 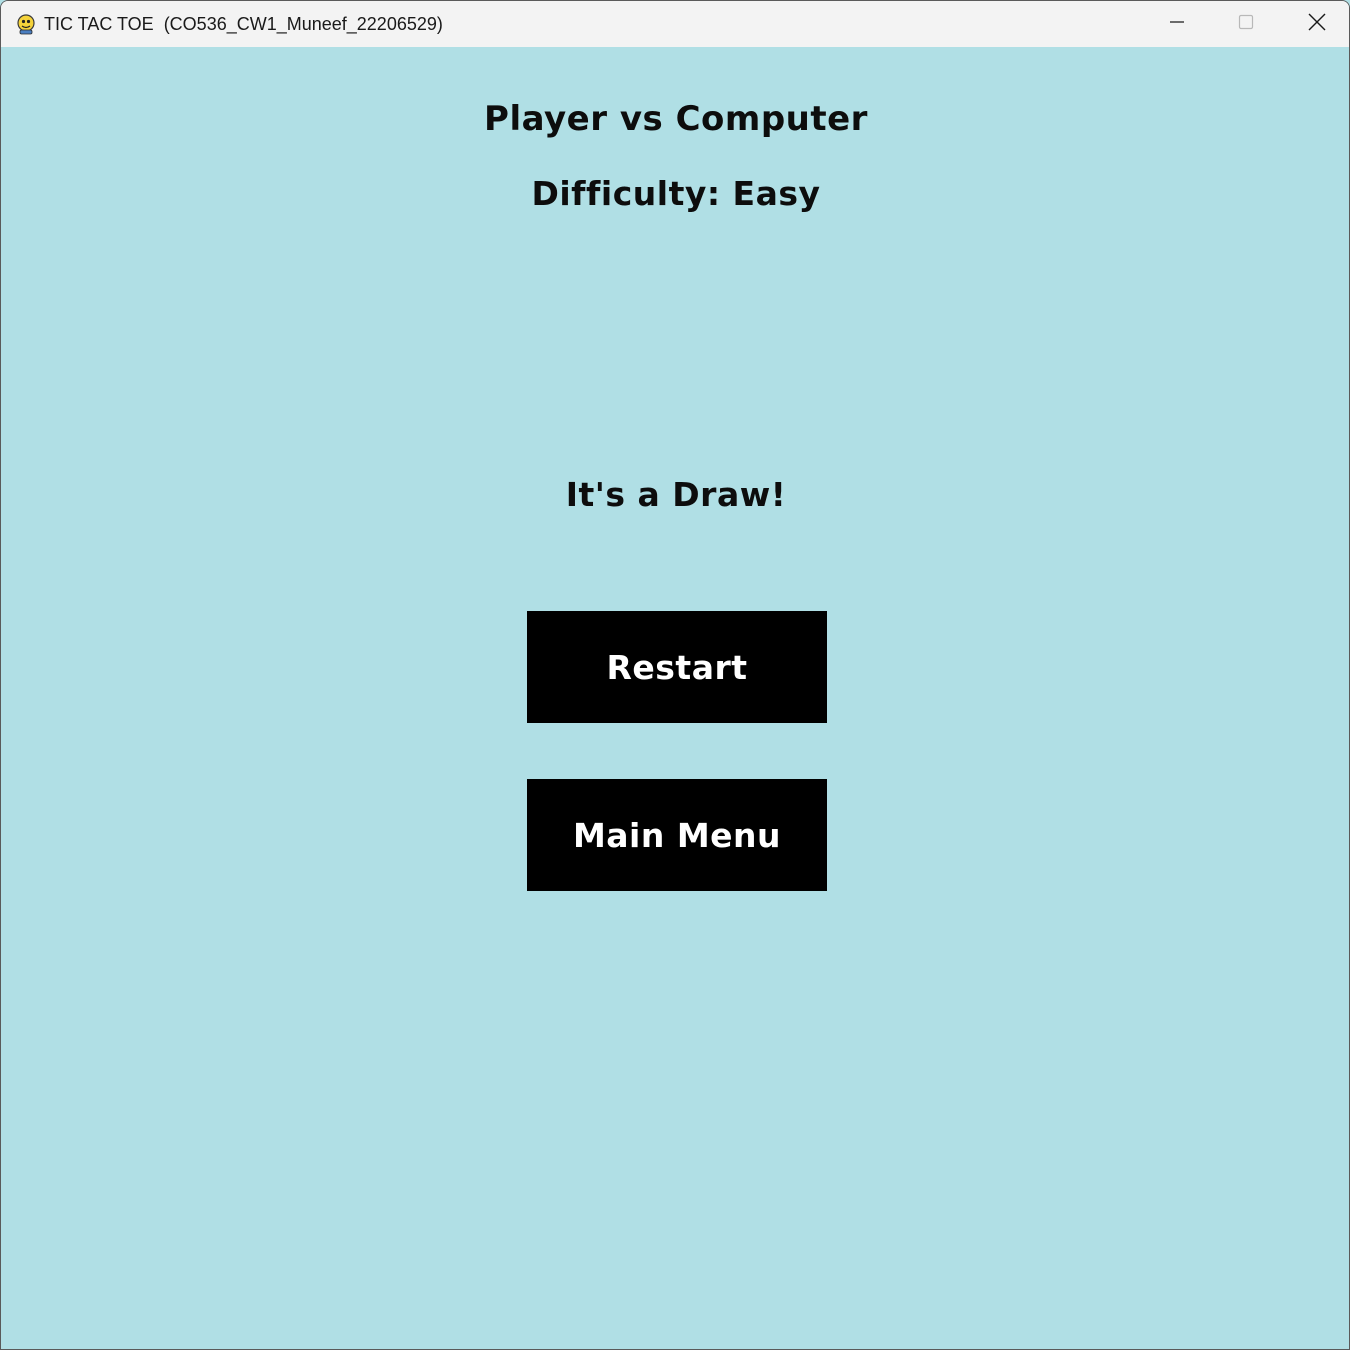 I want to click on close-button, so click(x=1316, y=24).